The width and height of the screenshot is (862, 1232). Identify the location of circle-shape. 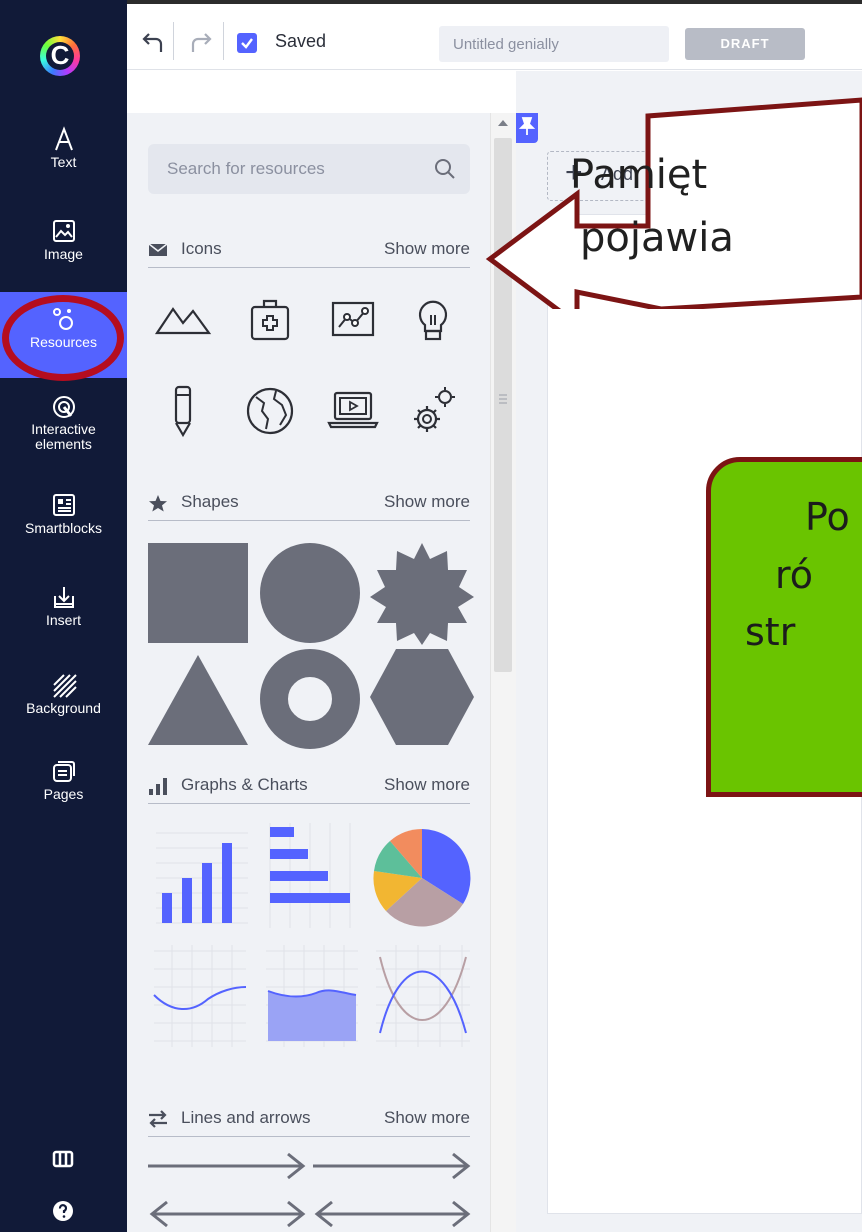
(310, 593).